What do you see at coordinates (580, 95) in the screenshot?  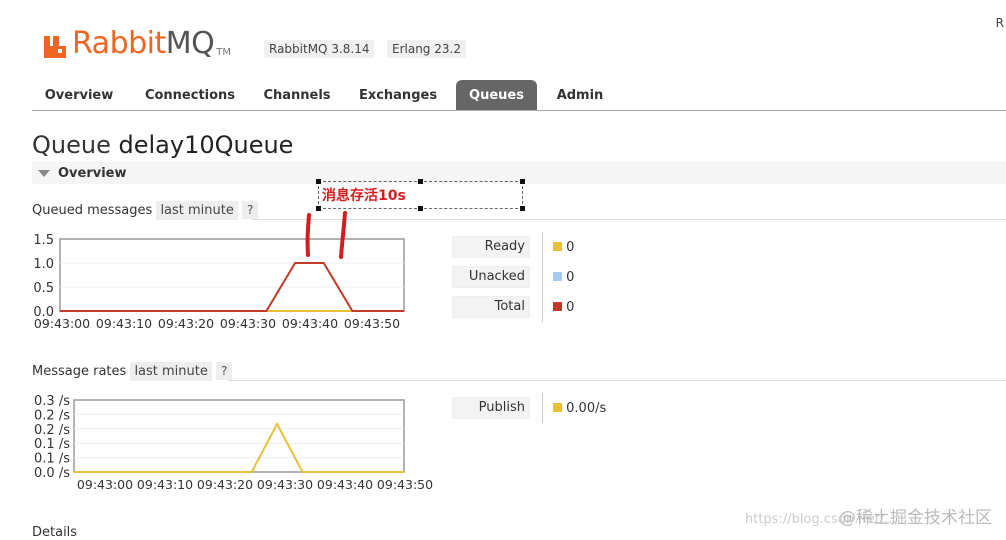 I see `tab-admin: Admin` at bounding box center [580, 95].